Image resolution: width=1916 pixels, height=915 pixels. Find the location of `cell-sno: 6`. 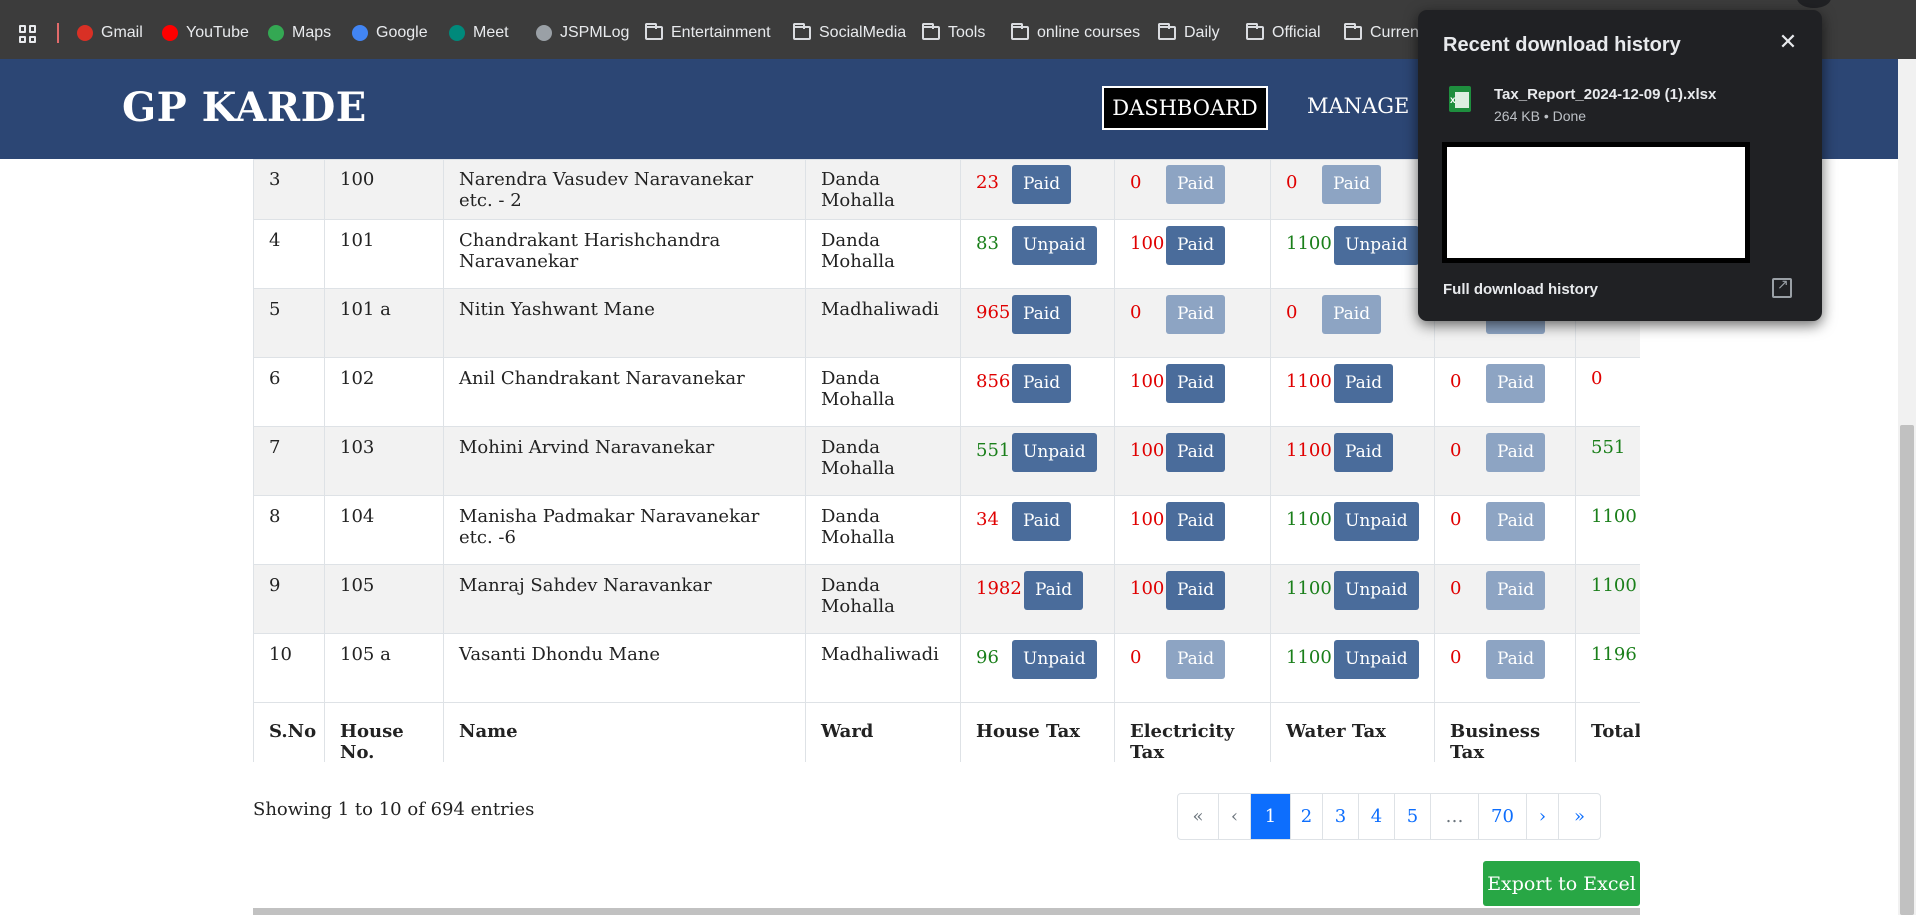

cell-sno: 6 is located at coordinates (289, 392).